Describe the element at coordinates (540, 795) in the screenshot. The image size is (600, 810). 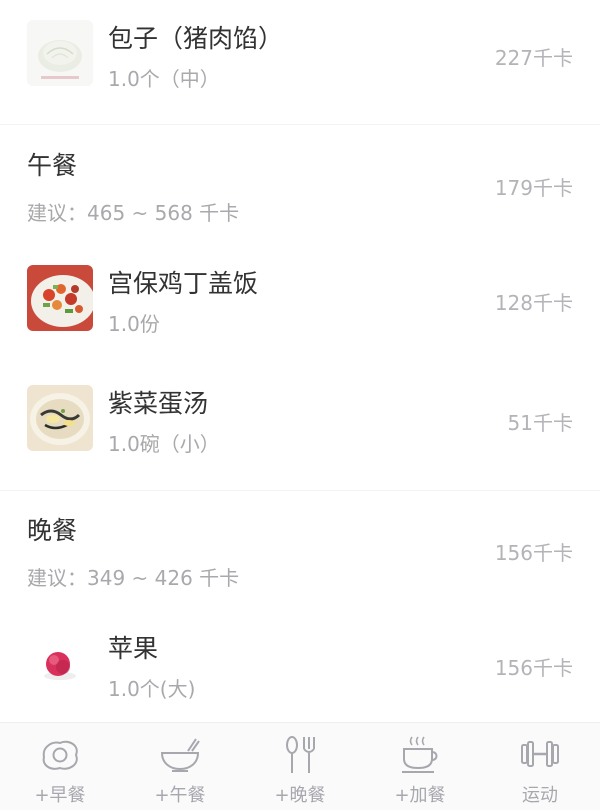
I see `tab-label: 运动` at that location.